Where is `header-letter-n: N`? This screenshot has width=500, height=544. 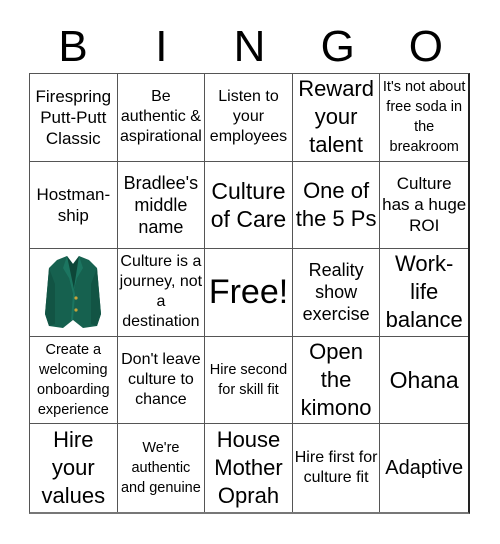 header-letter-n: N is located at coordinates (249, 46).